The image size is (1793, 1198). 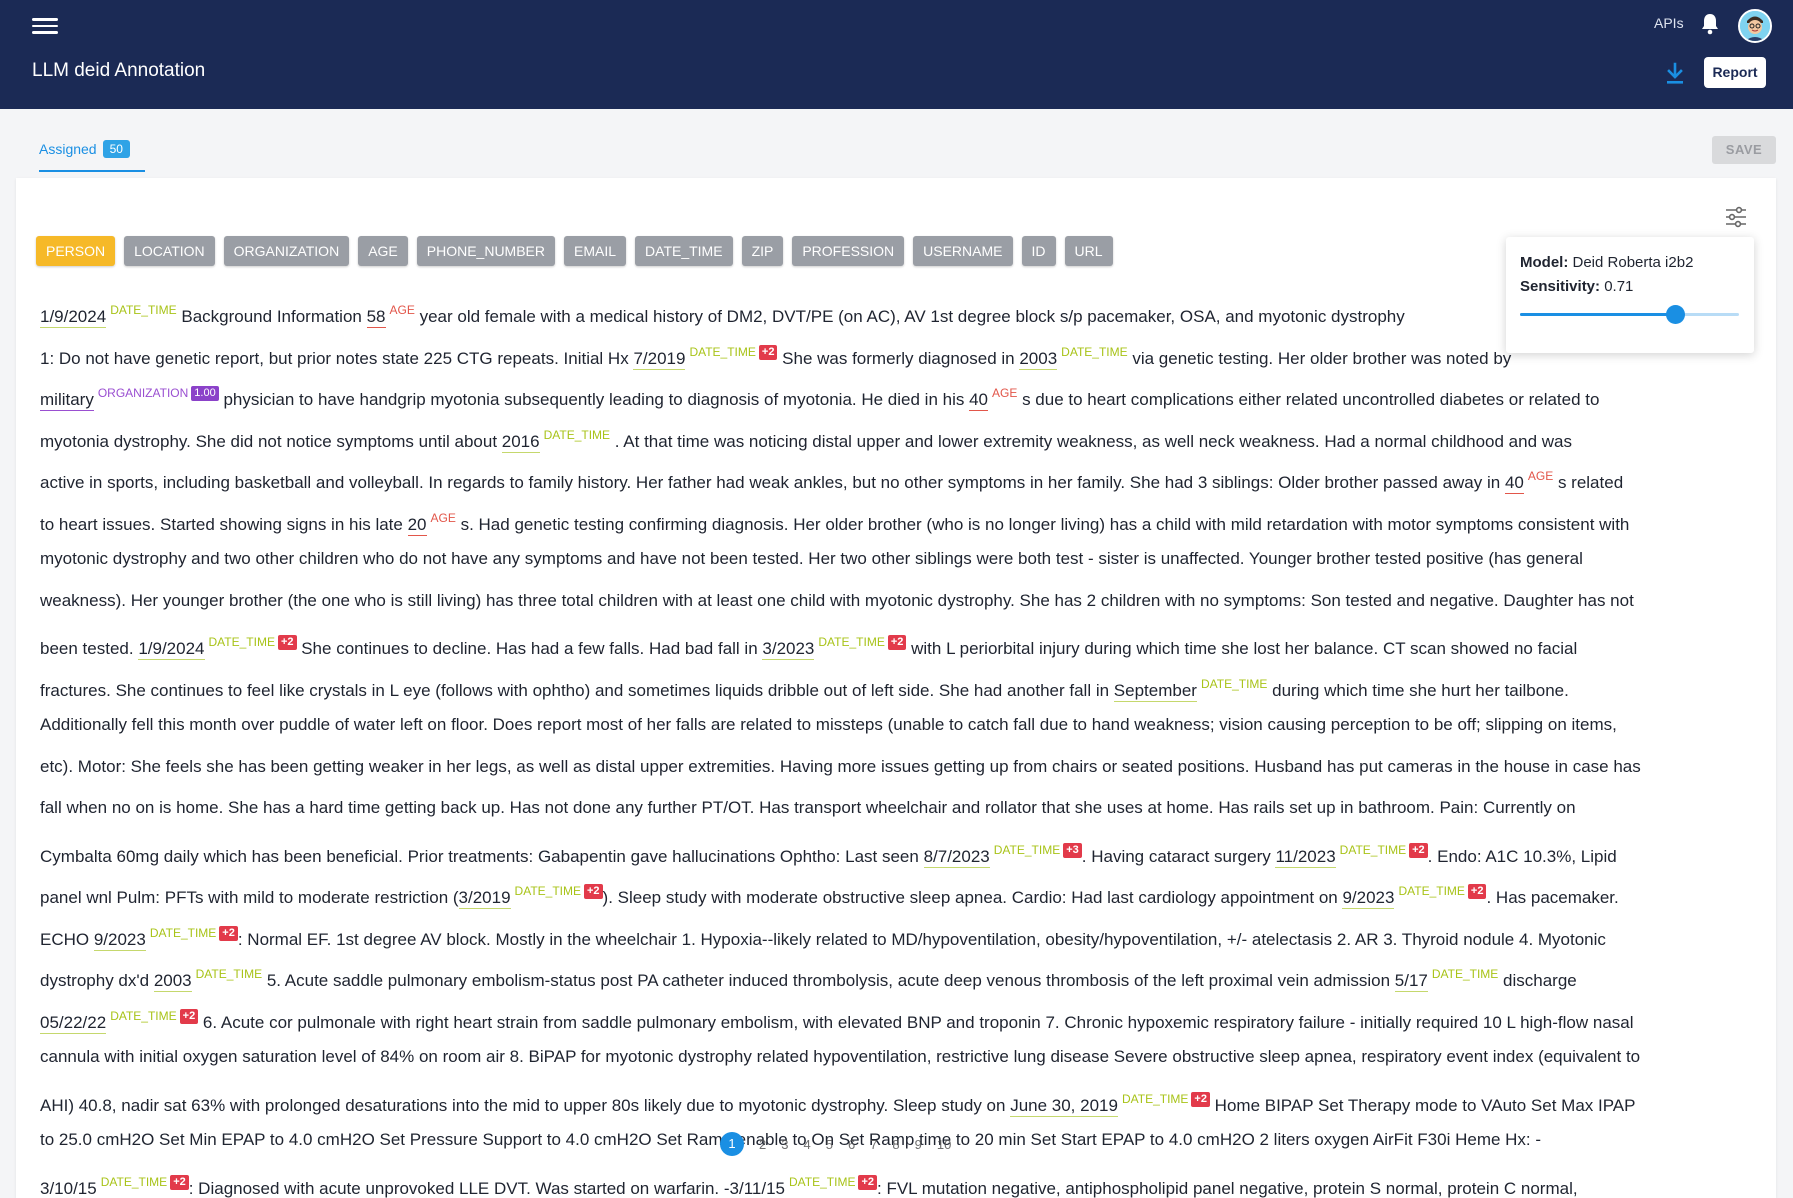 I want to click on entity-span: 3/11/15, so click(x=757, y=1188).